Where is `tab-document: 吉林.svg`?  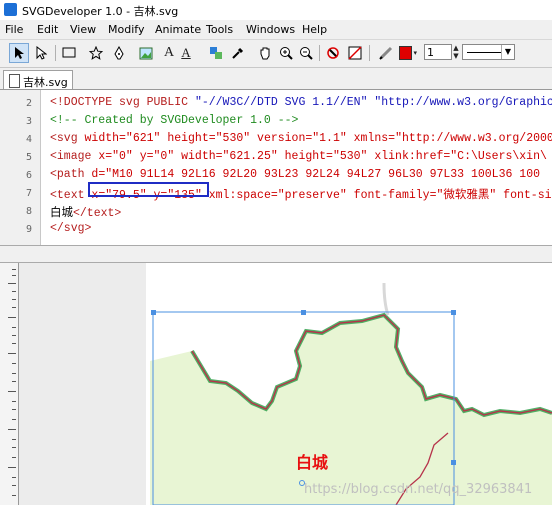
tab-document: 吉林.svg is located at coordinates (38, 80).